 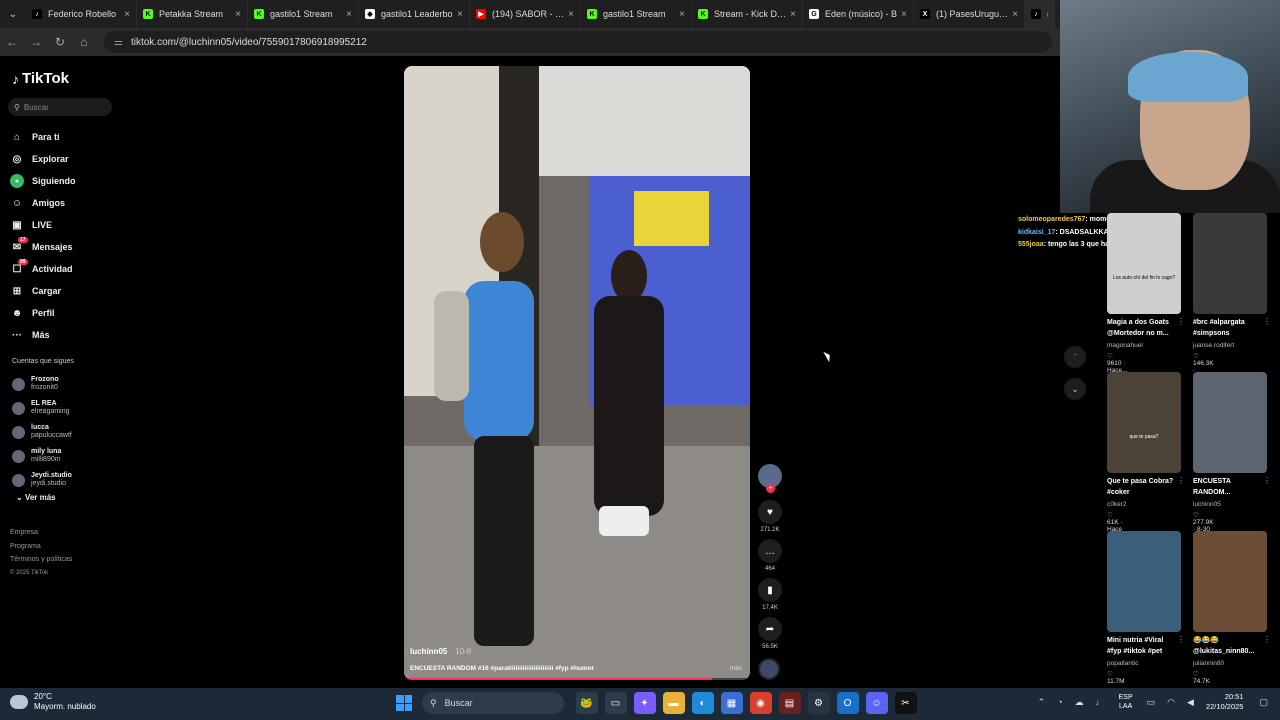 I want to click on notification-icon: ▢, so click(x=1263, y=702).